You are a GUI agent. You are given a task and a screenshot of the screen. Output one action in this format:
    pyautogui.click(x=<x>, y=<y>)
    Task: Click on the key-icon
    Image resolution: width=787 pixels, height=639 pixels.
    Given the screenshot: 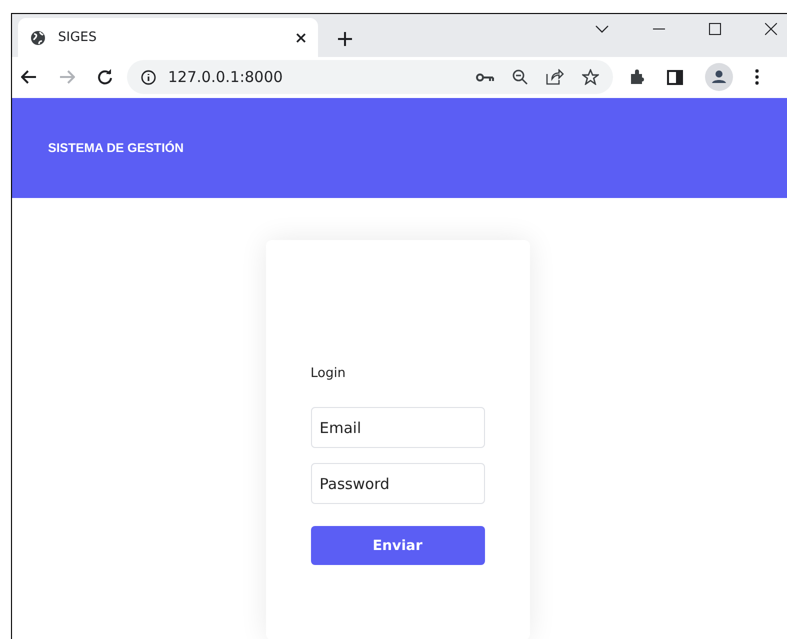 What is the action you would take?
    pyautogui.click(x=485, y=77)
    